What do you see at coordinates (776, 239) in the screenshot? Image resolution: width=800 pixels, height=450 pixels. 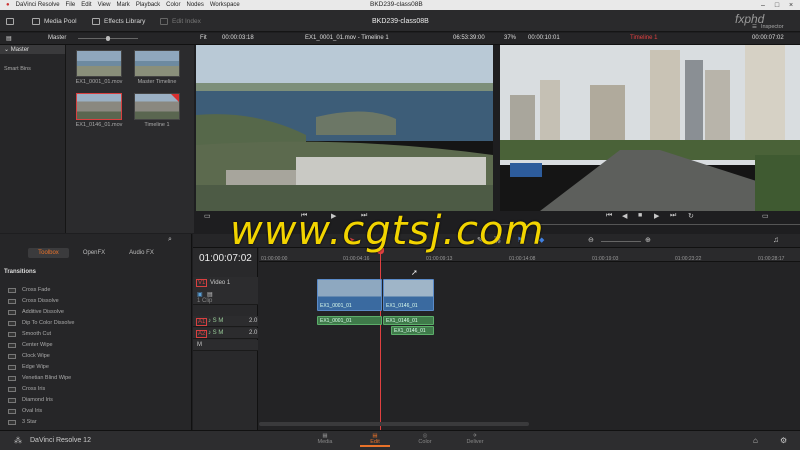 I see `audio-icon: ♫` at bounding box center [776, 239].